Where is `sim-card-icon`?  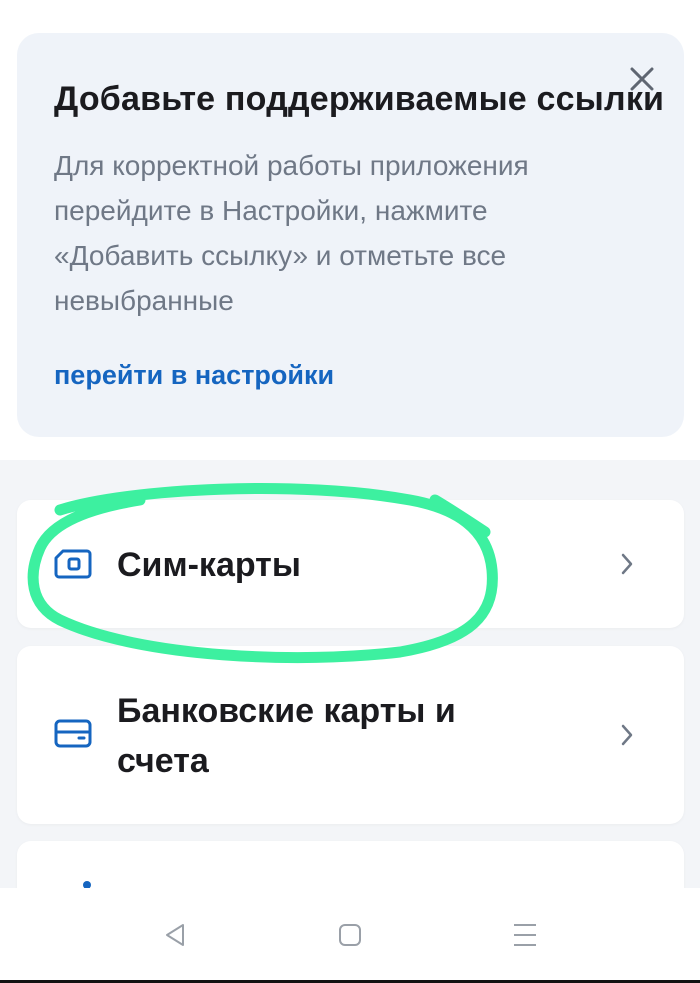
sim-card-icon is located at coordinates (73, 564).